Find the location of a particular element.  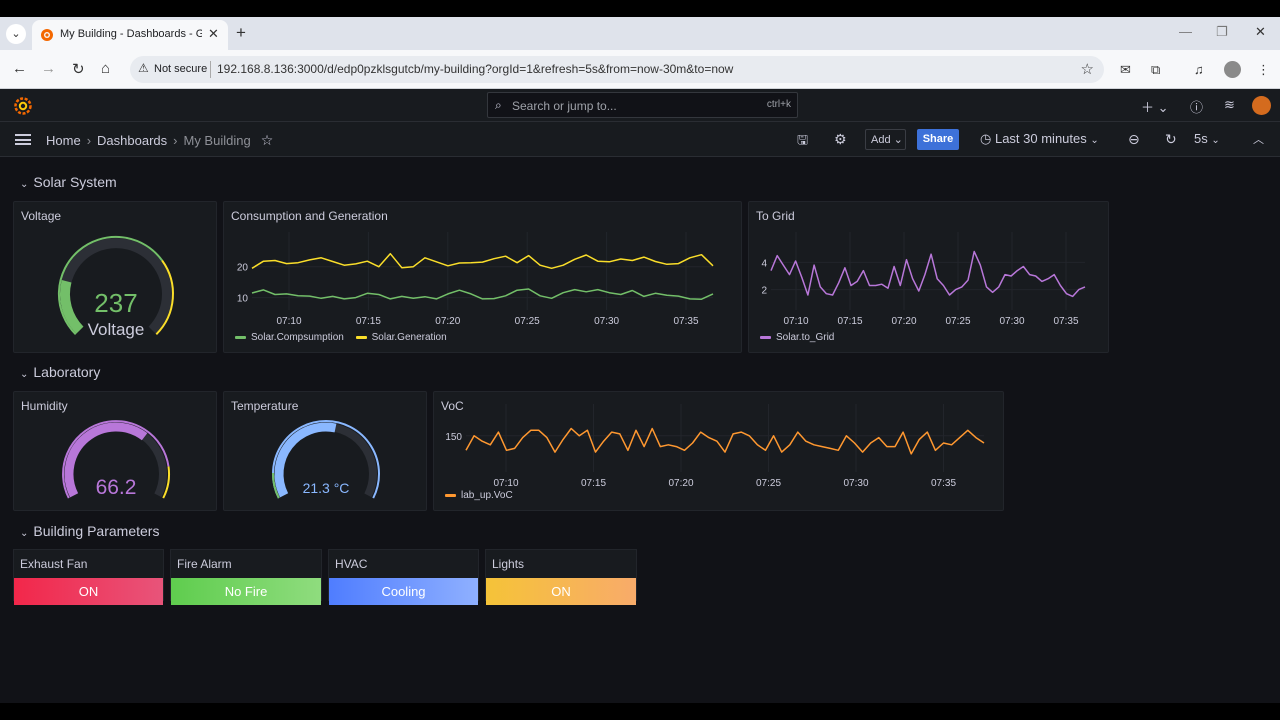

new-plus-icon: ＋ ⌄ is located at coordinates (1155, 106).